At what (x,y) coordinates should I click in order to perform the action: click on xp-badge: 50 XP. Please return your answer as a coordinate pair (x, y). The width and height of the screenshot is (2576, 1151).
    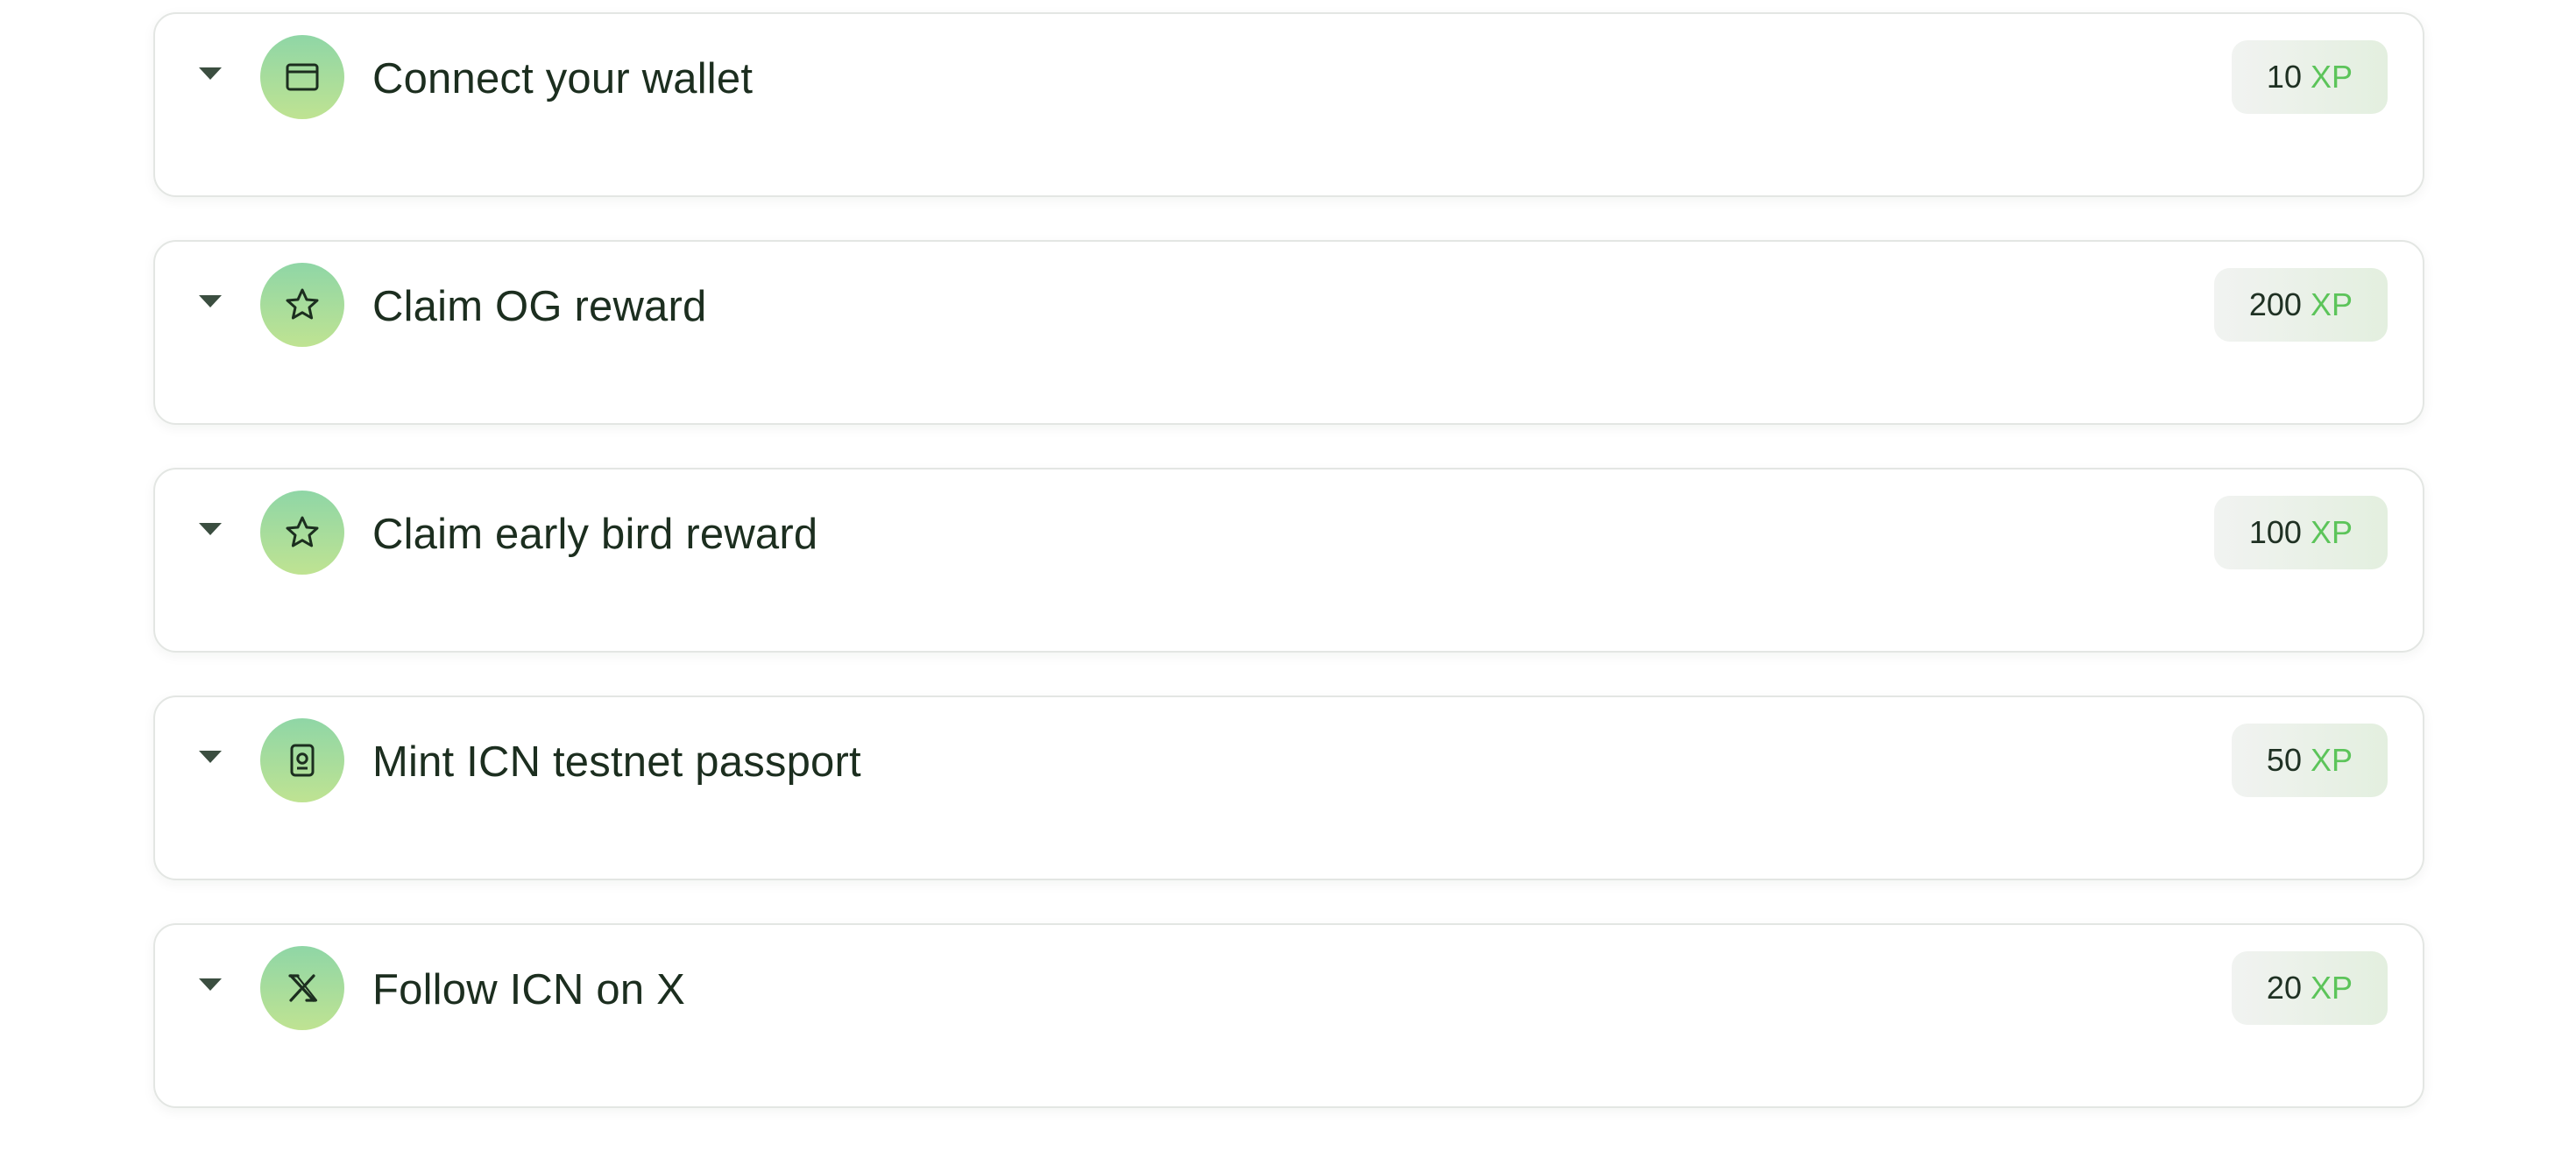
    Looking at the image, I should click on (2309, 760).